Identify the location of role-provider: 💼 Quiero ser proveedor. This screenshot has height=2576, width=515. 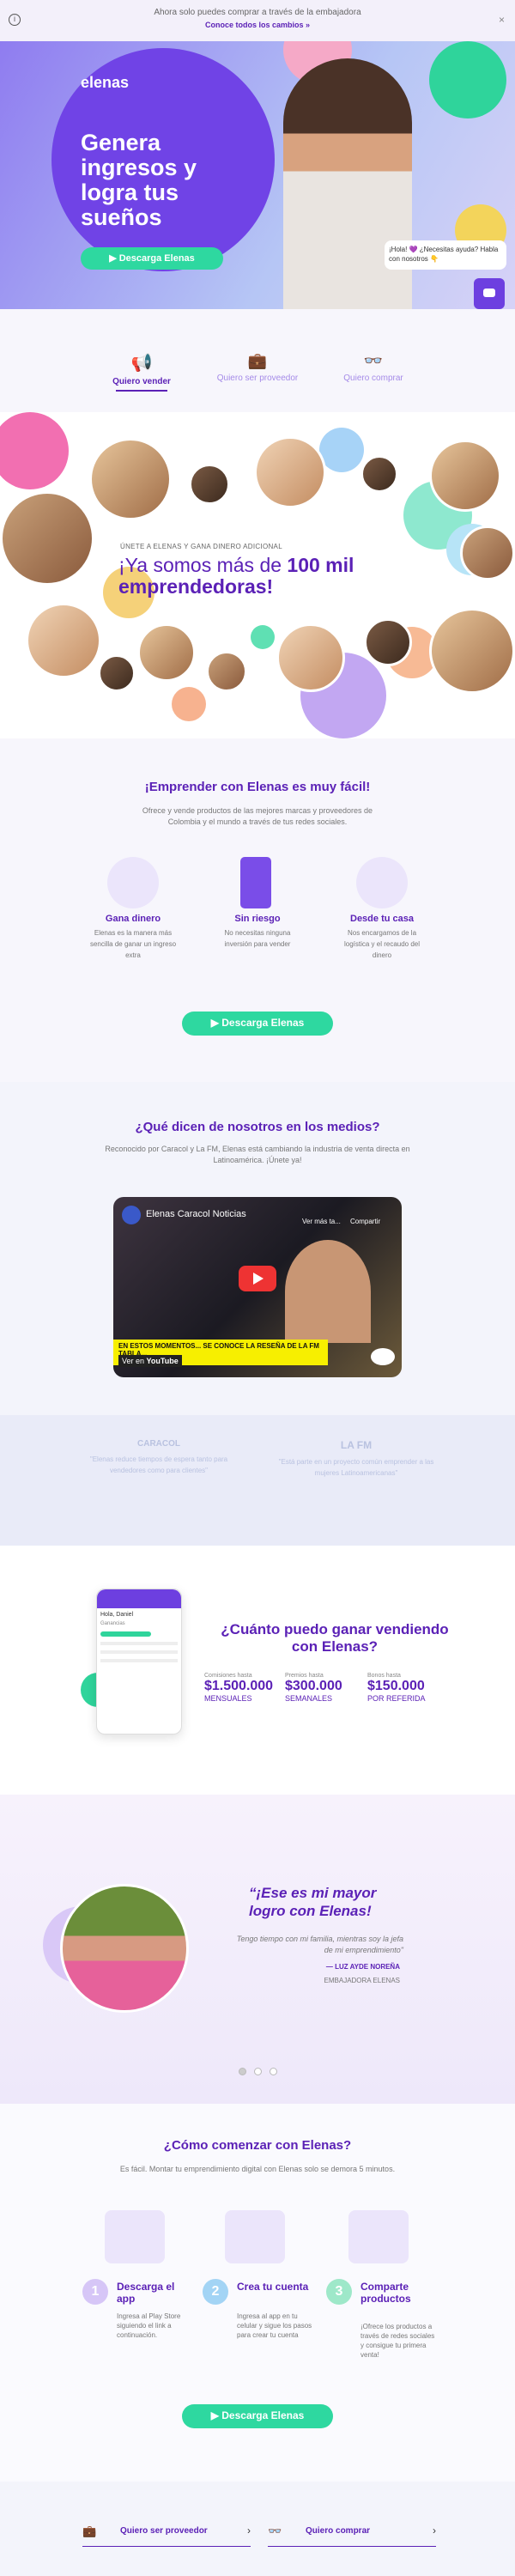
(257, 367).